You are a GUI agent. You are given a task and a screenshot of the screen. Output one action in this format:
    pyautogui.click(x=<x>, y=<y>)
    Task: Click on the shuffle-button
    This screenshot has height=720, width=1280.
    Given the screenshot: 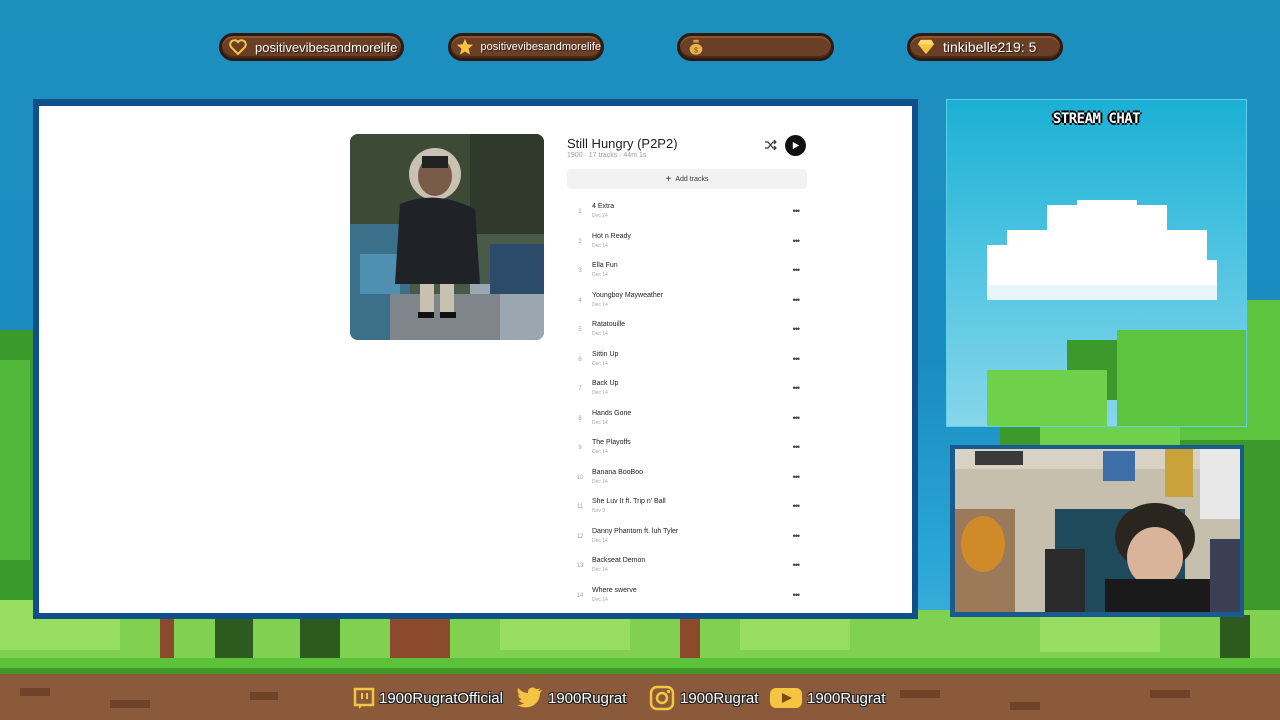 What is the action you would take?
    pyautogui.click(x=771, y=145)
    